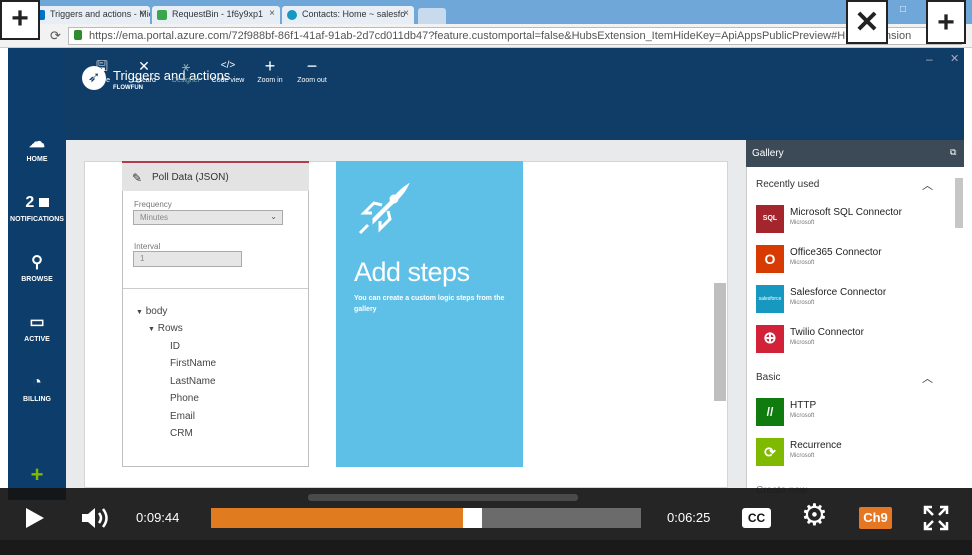 The width and height of the screenshot is (972, 555). I want to click on settings-gear-icon: ⚙, so click(814, 516).